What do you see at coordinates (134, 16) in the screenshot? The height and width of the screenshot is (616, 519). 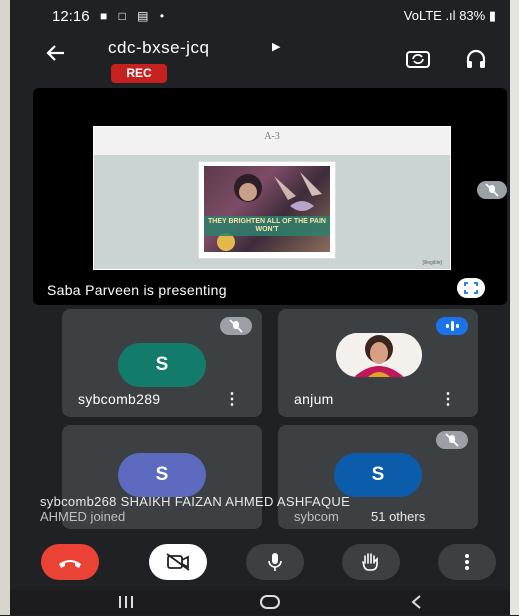 I see `notification-icons: ■ □ ▤ •` at bounding box center [134, 16].